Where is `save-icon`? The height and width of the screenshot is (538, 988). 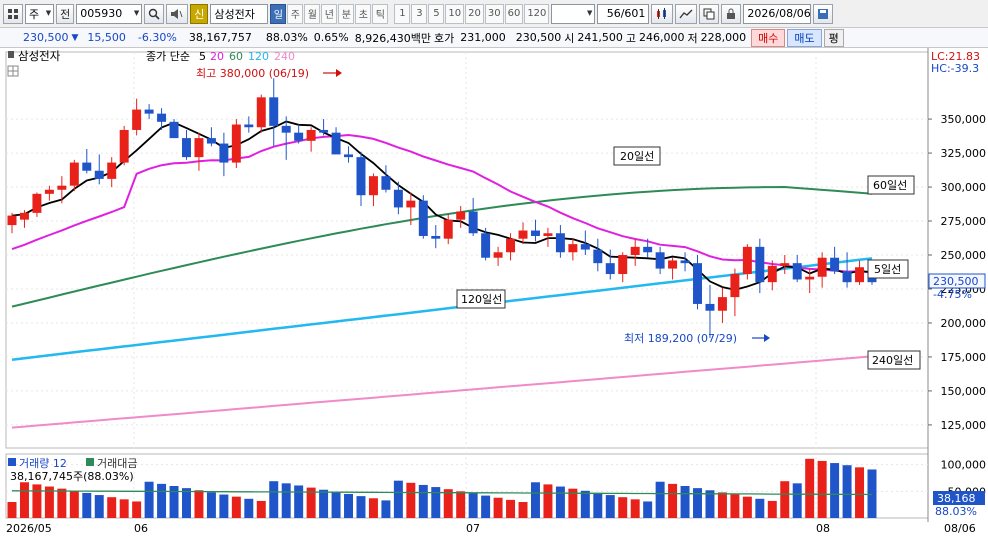
save-icon is located at coordinates (823, 13).